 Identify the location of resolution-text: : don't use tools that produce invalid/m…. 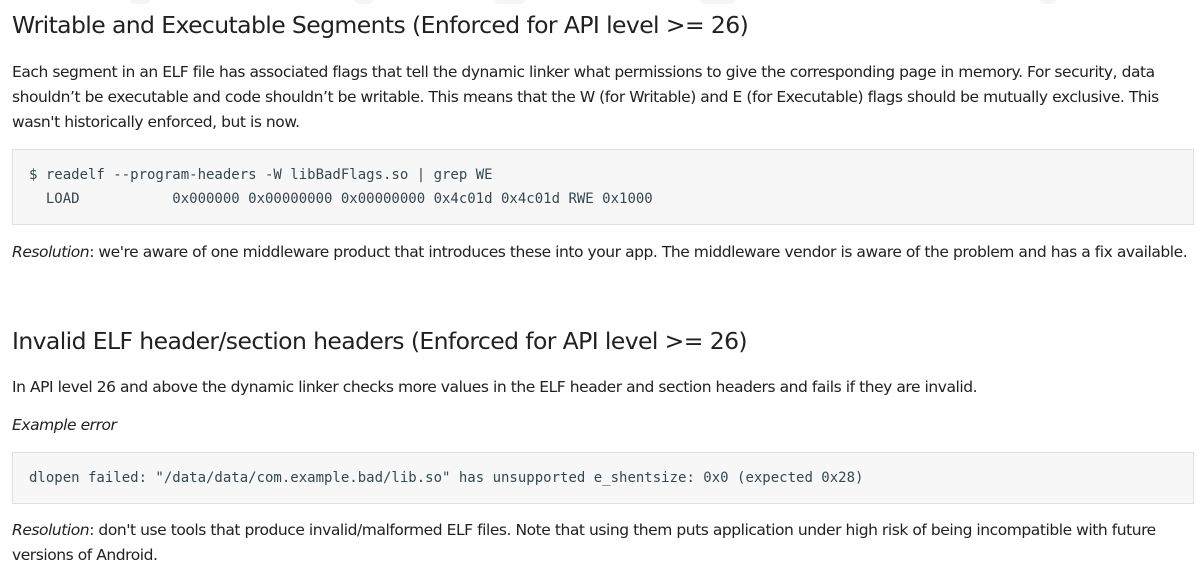
(584, 542).